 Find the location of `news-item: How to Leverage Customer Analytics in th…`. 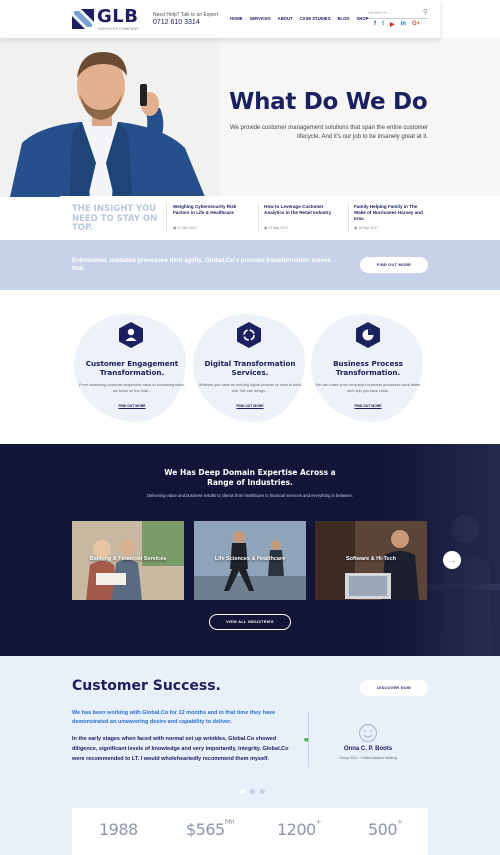

news-item: How to Leverage Customer Analytics in th… is located at coordinates (302, 217).